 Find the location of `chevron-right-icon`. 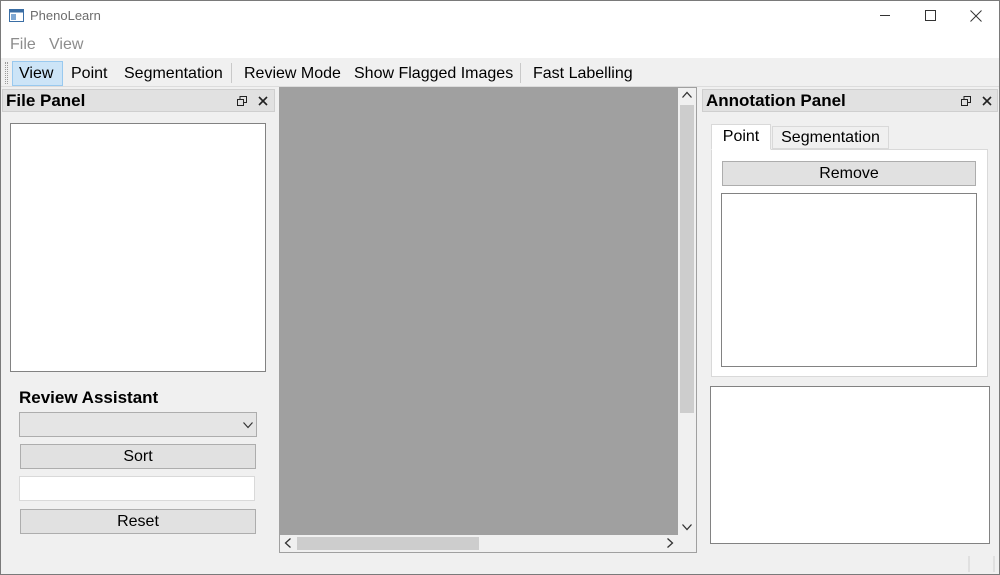

chevron-right-icon is located at coordinates (670, 543).